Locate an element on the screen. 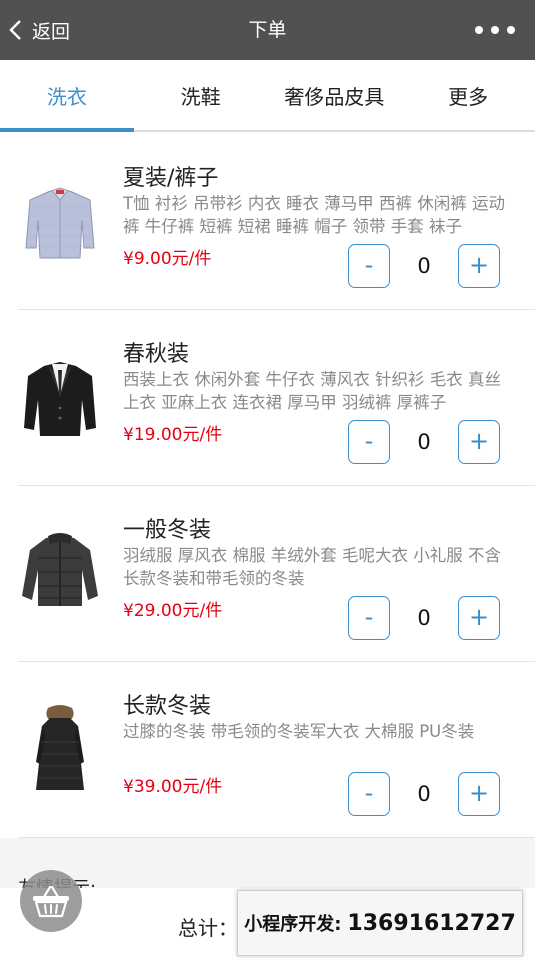 The height and width of the screenshot is (960, 535). more-dots-icon is located at coordinates (495, 30).